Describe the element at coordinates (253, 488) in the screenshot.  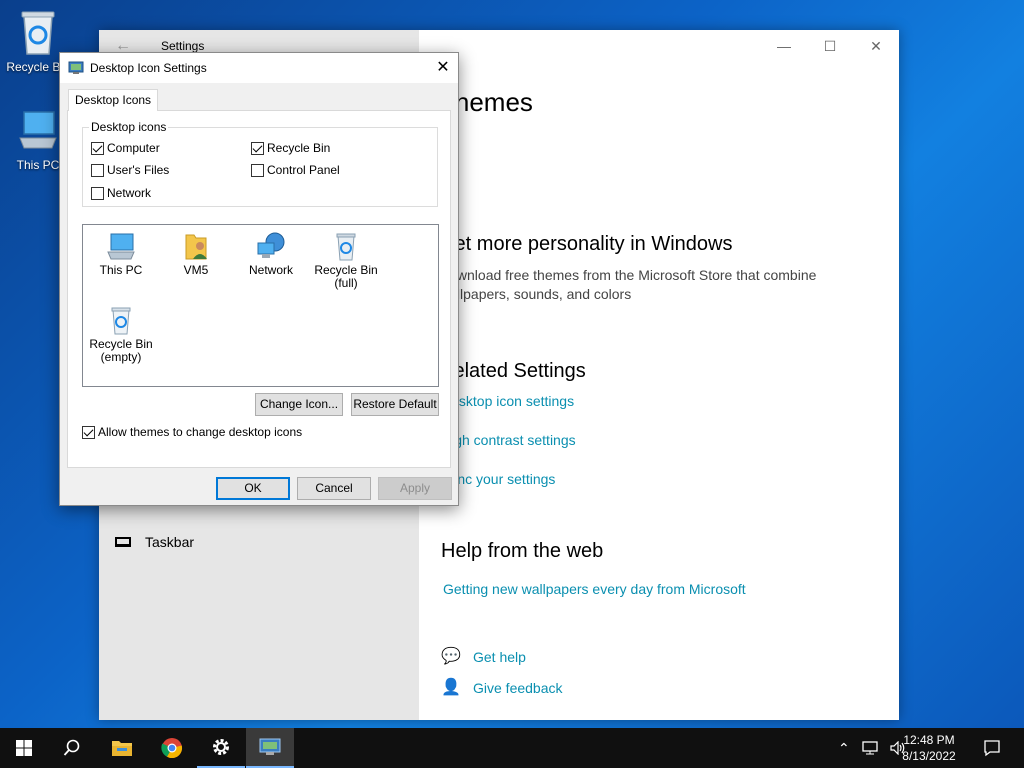
I see `ok-button: OK` at that location.